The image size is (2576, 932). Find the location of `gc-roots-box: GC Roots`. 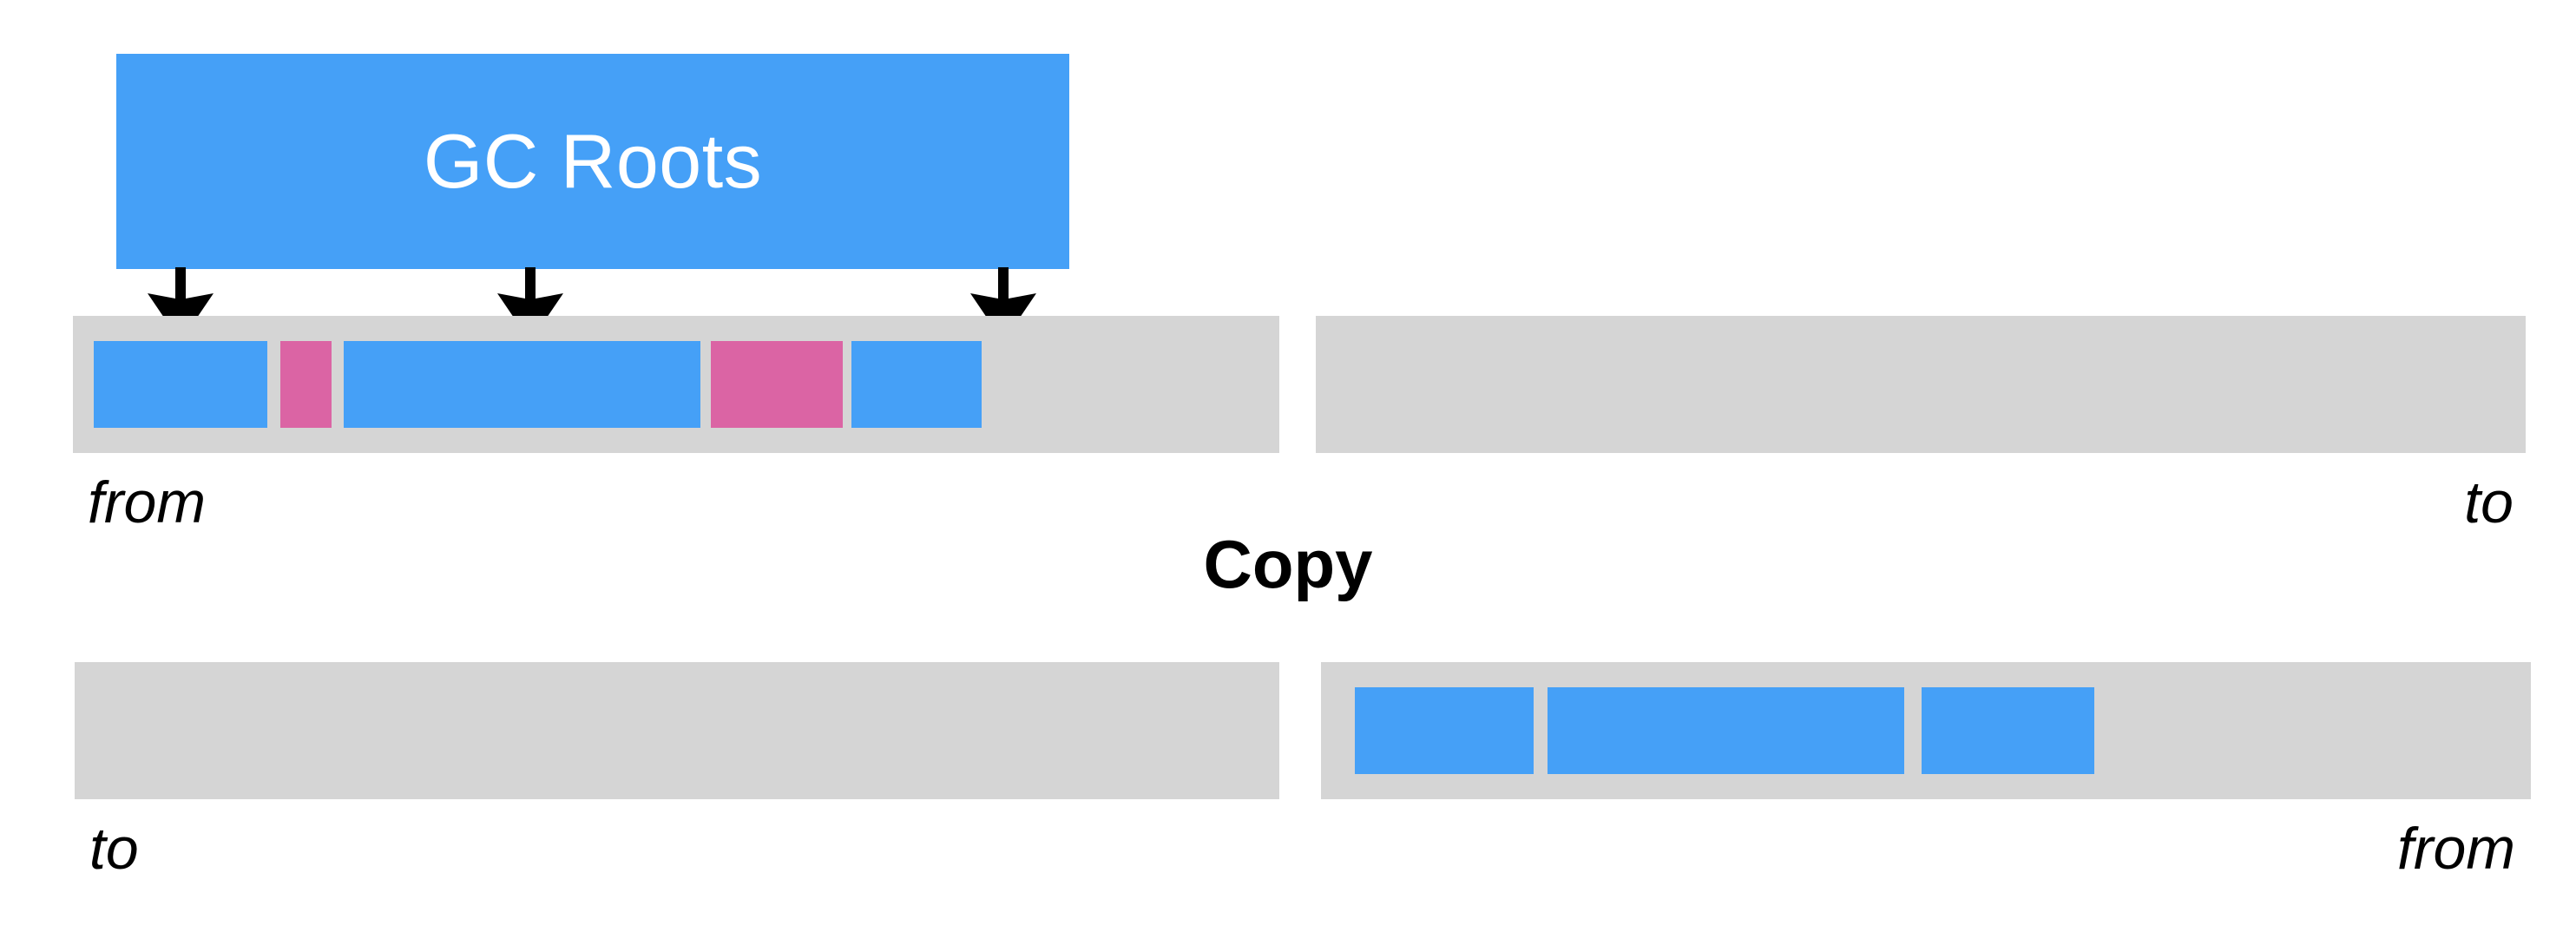

gc-roots-box: GC Roots is located at coordinates (592, 161).